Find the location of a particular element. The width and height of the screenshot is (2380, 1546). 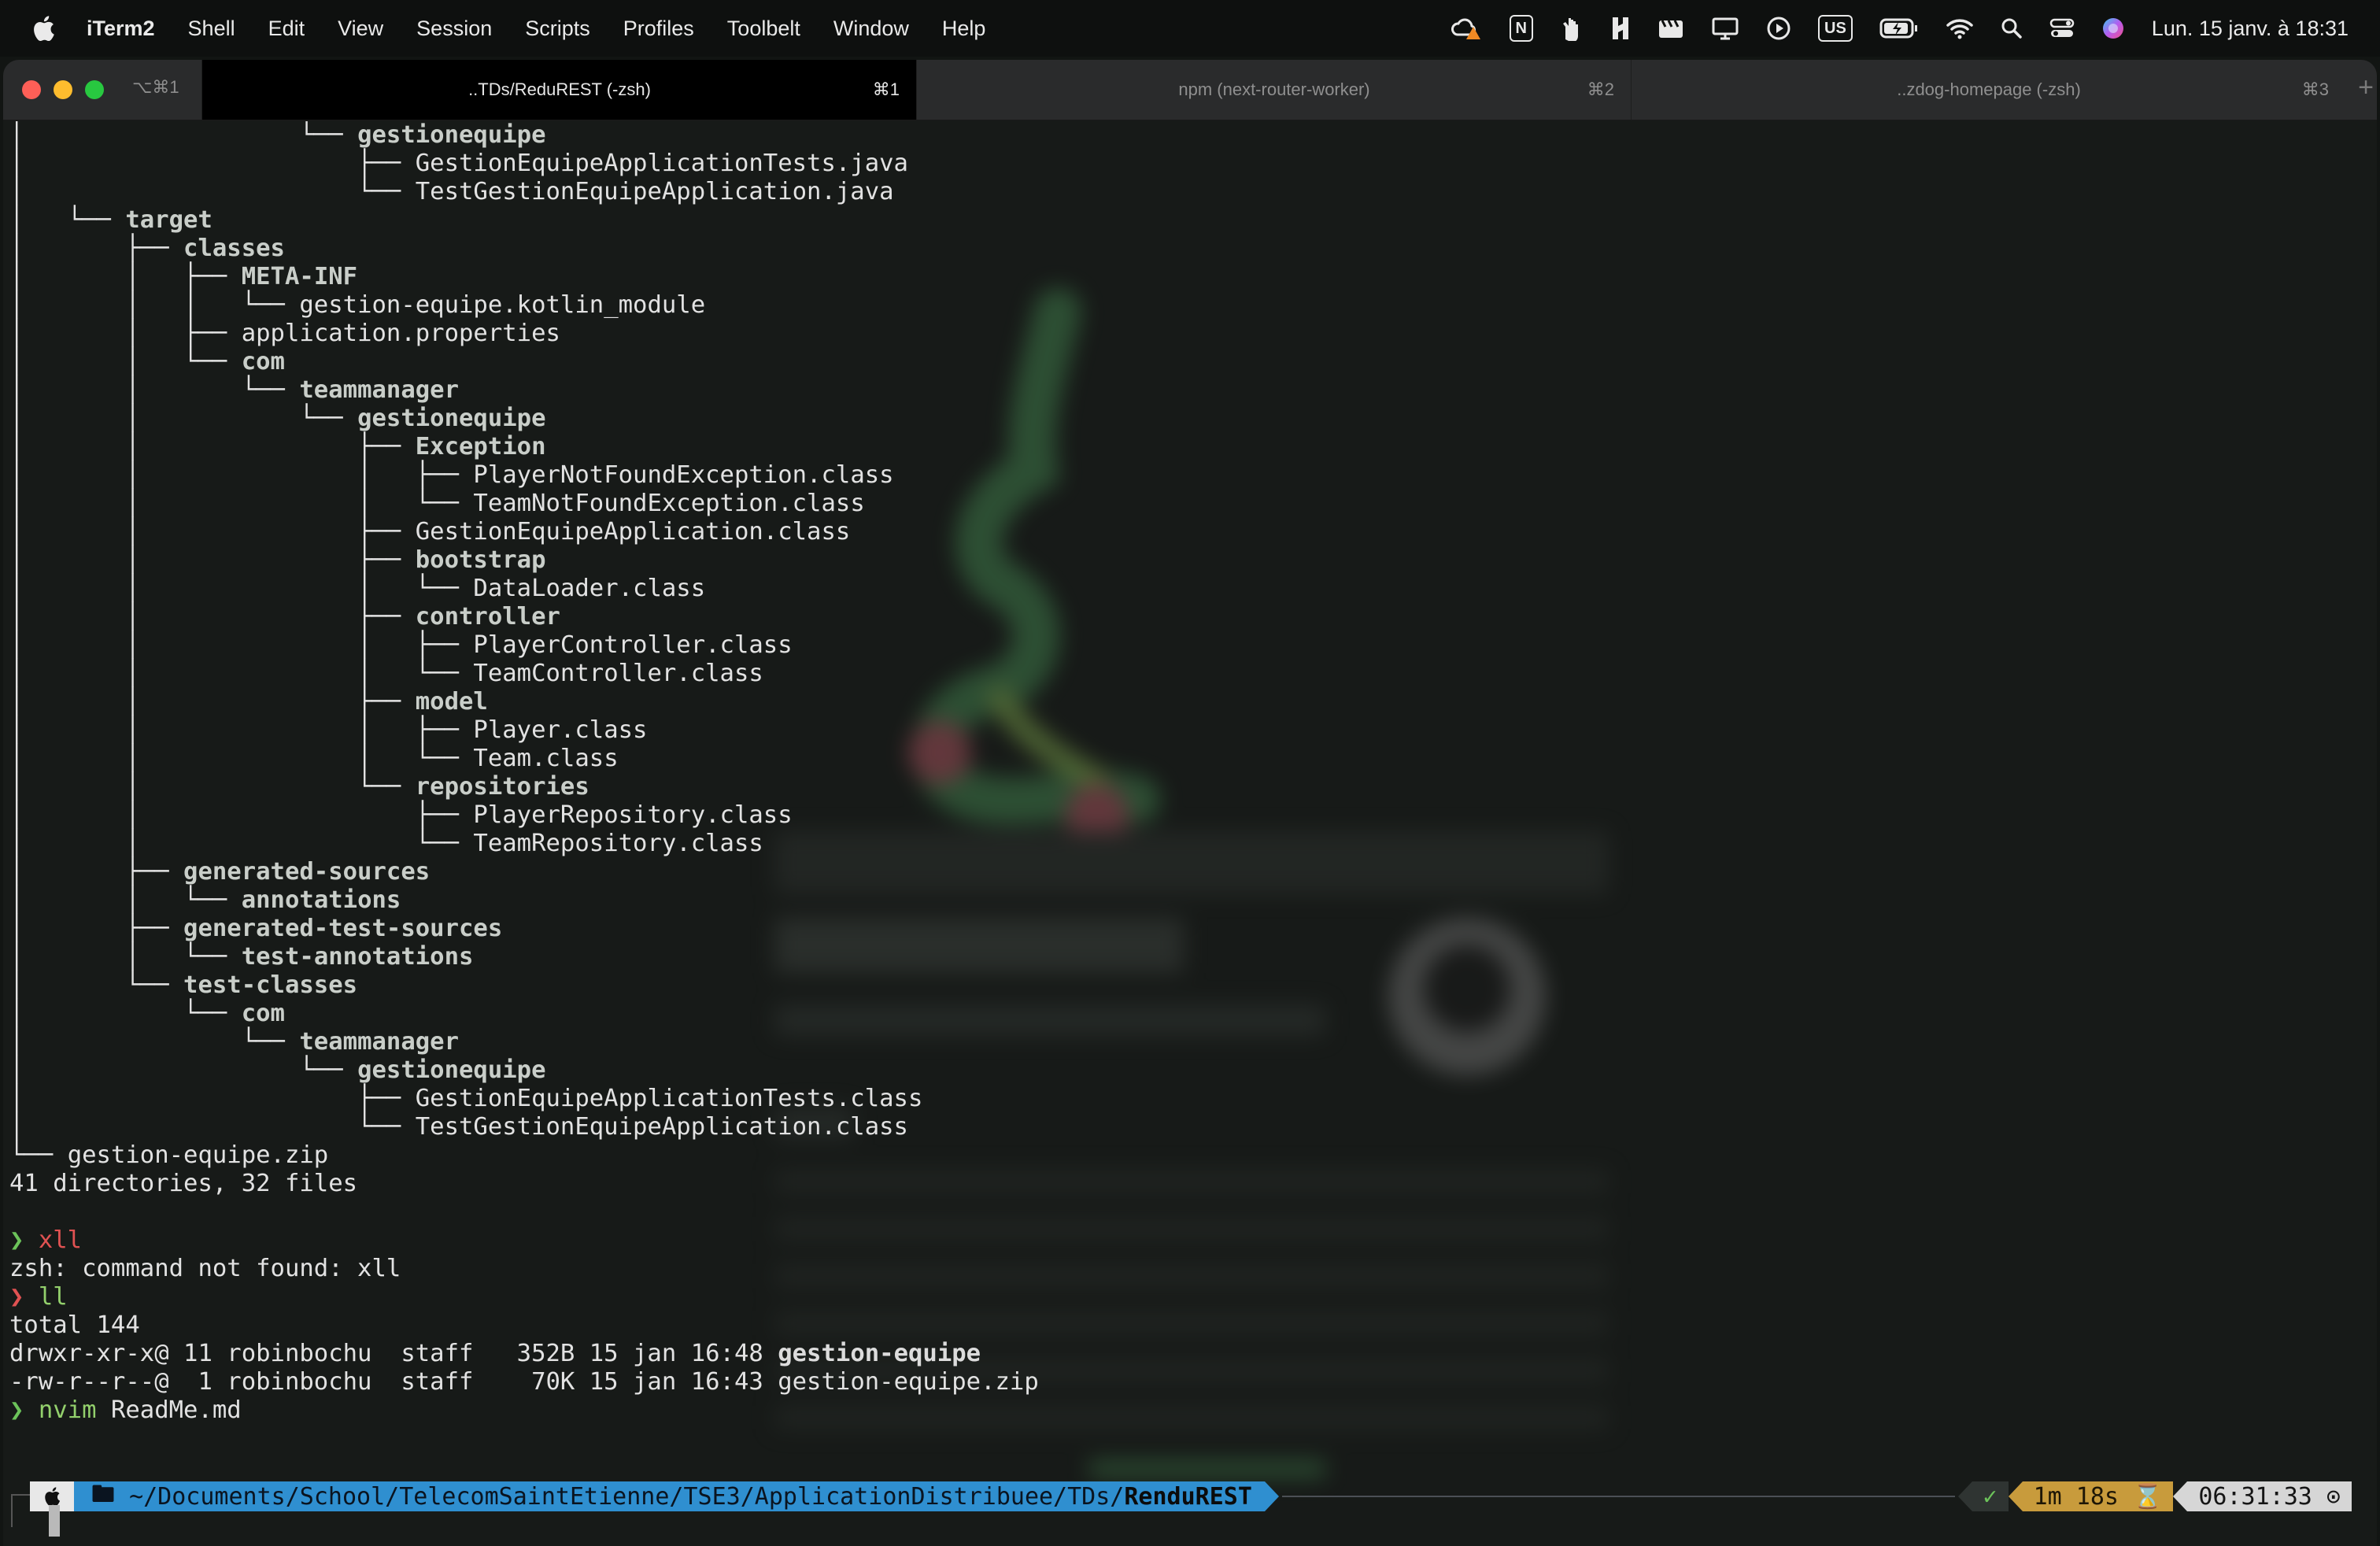

menu-session: Session is located at coordinates (454, 29).